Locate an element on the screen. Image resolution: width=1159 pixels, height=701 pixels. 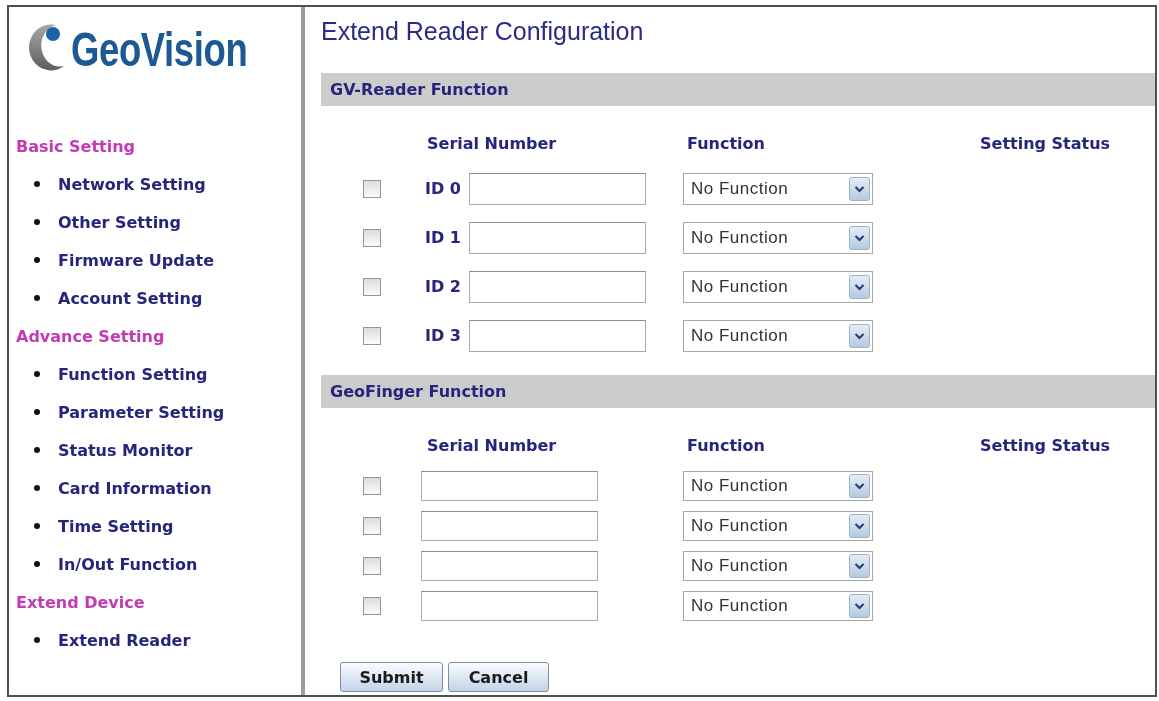
row-label: ID 0 is located at coordinates (443, 188).